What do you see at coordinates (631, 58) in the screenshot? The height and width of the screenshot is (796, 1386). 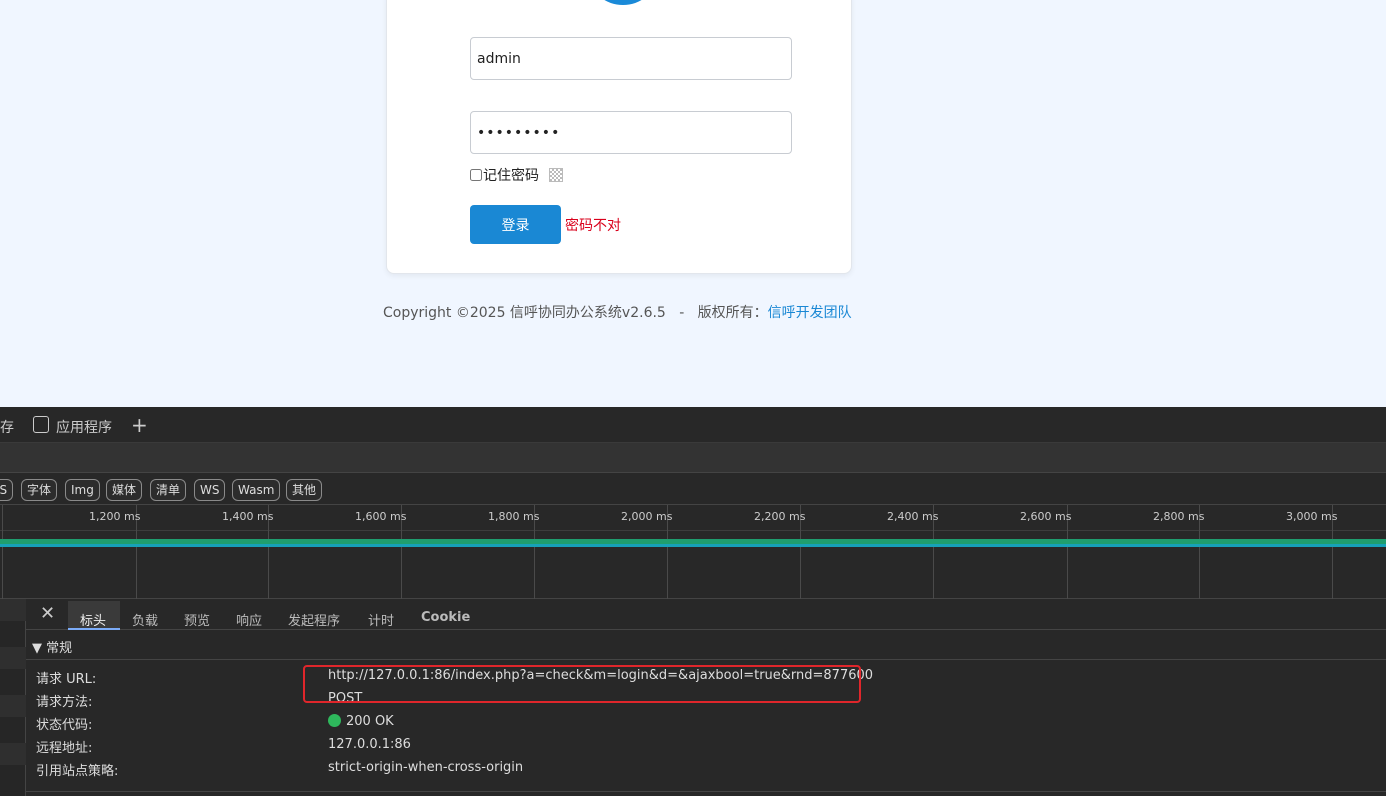 I see `username-input` at bounding box center [631, 58].